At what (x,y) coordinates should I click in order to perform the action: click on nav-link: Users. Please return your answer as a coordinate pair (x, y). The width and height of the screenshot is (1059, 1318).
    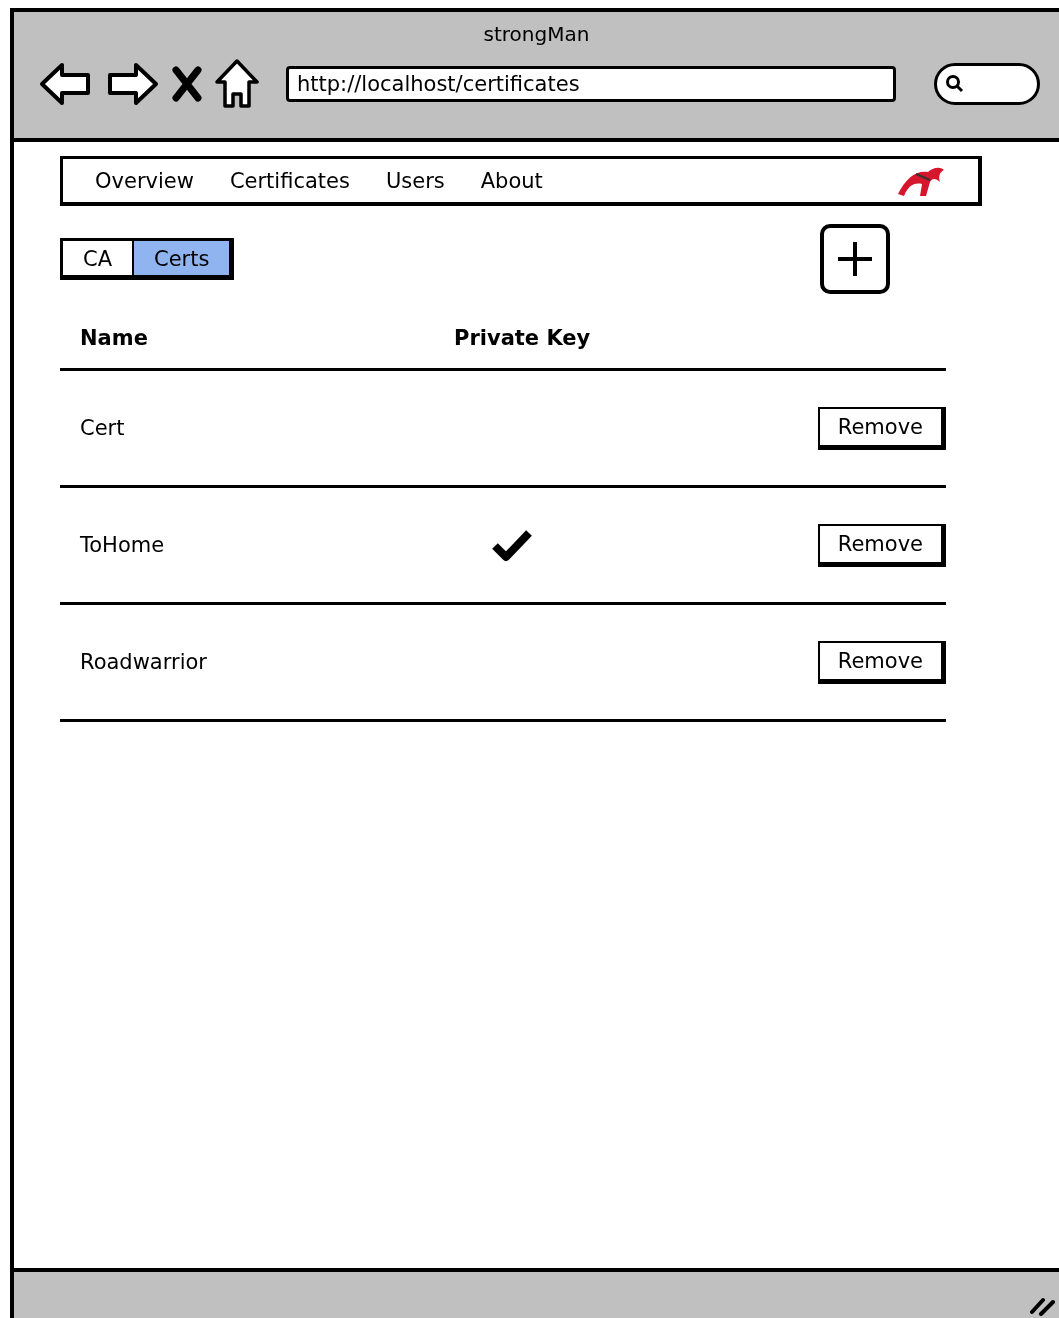
    Looking at the image, I should click on (415, 180).